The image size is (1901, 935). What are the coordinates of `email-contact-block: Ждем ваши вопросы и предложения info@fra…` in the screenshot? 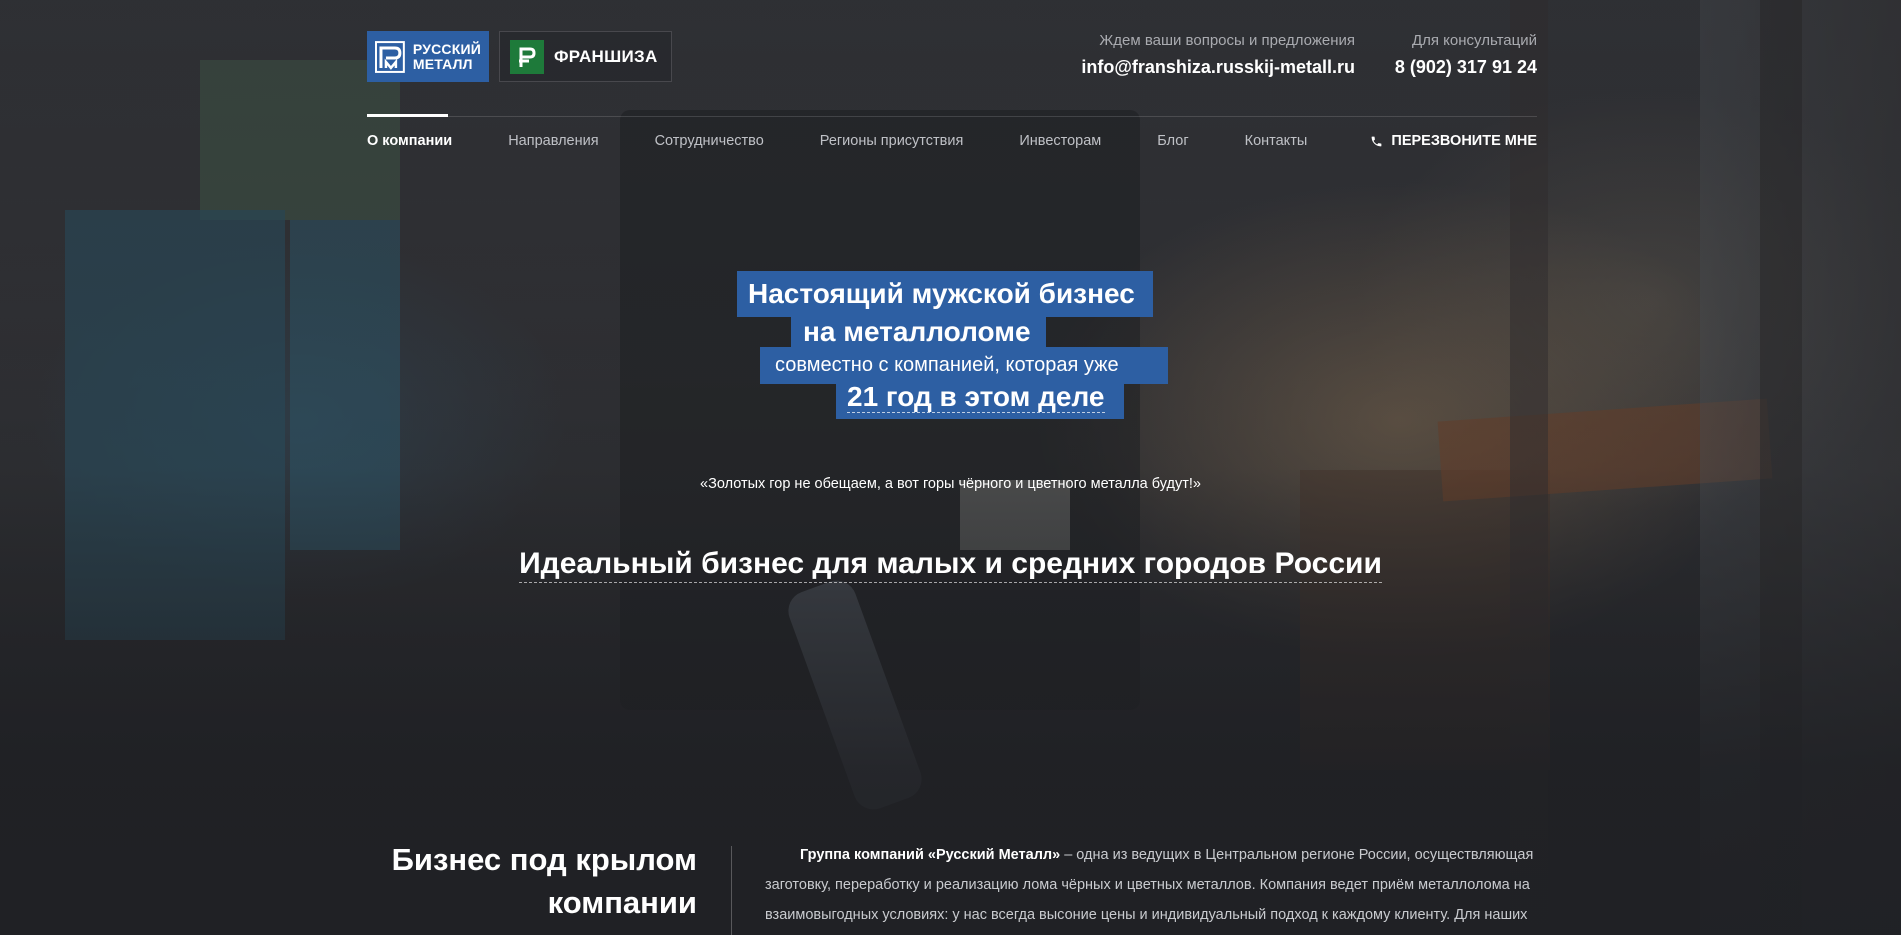 It's located at (1218, 55).